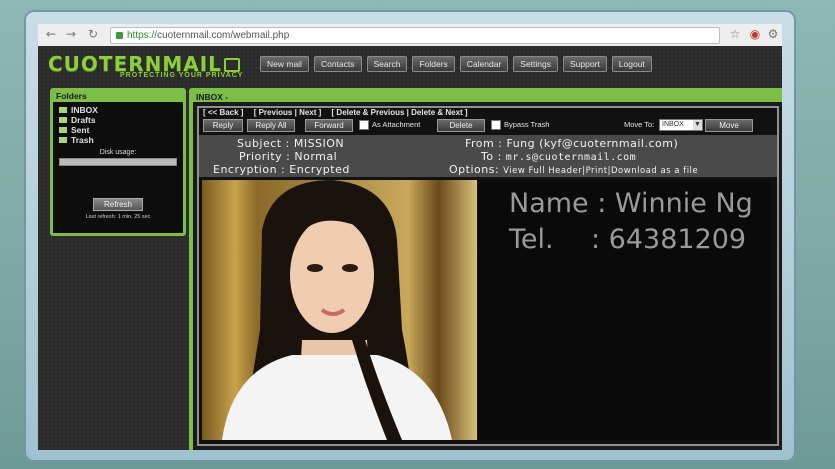  What do you see at coordinates (118, 96) in the screenshot?
I see `folders-title: Folders` at bounding box center [118, 96].